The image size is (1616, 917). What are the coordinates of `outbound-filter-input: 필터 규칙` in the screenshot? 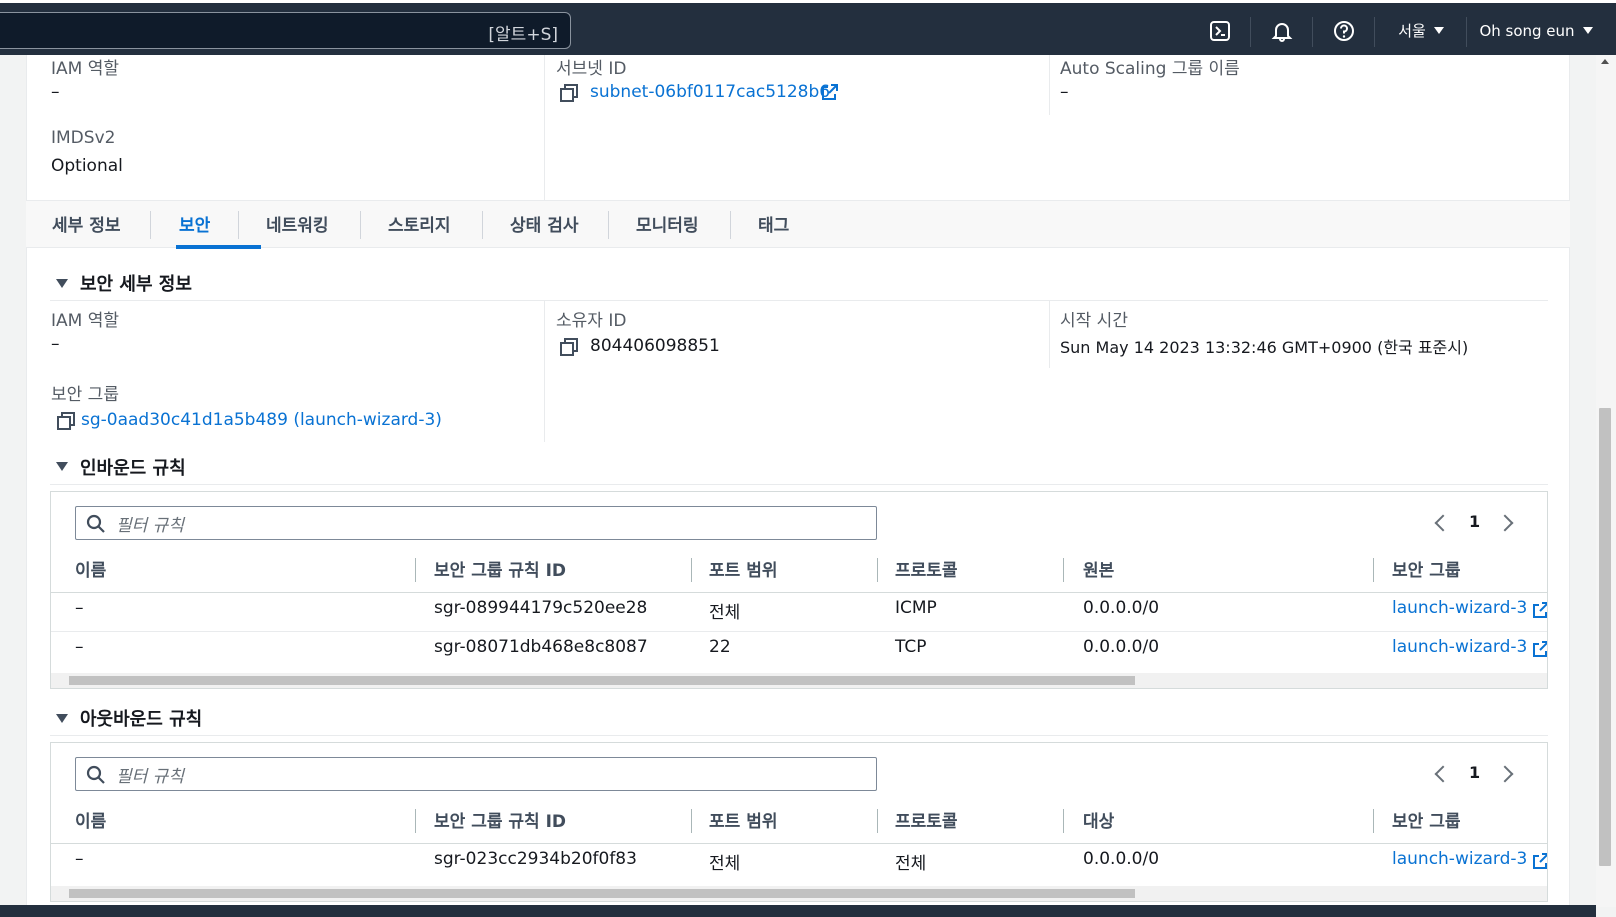 It's located at (476, 774).